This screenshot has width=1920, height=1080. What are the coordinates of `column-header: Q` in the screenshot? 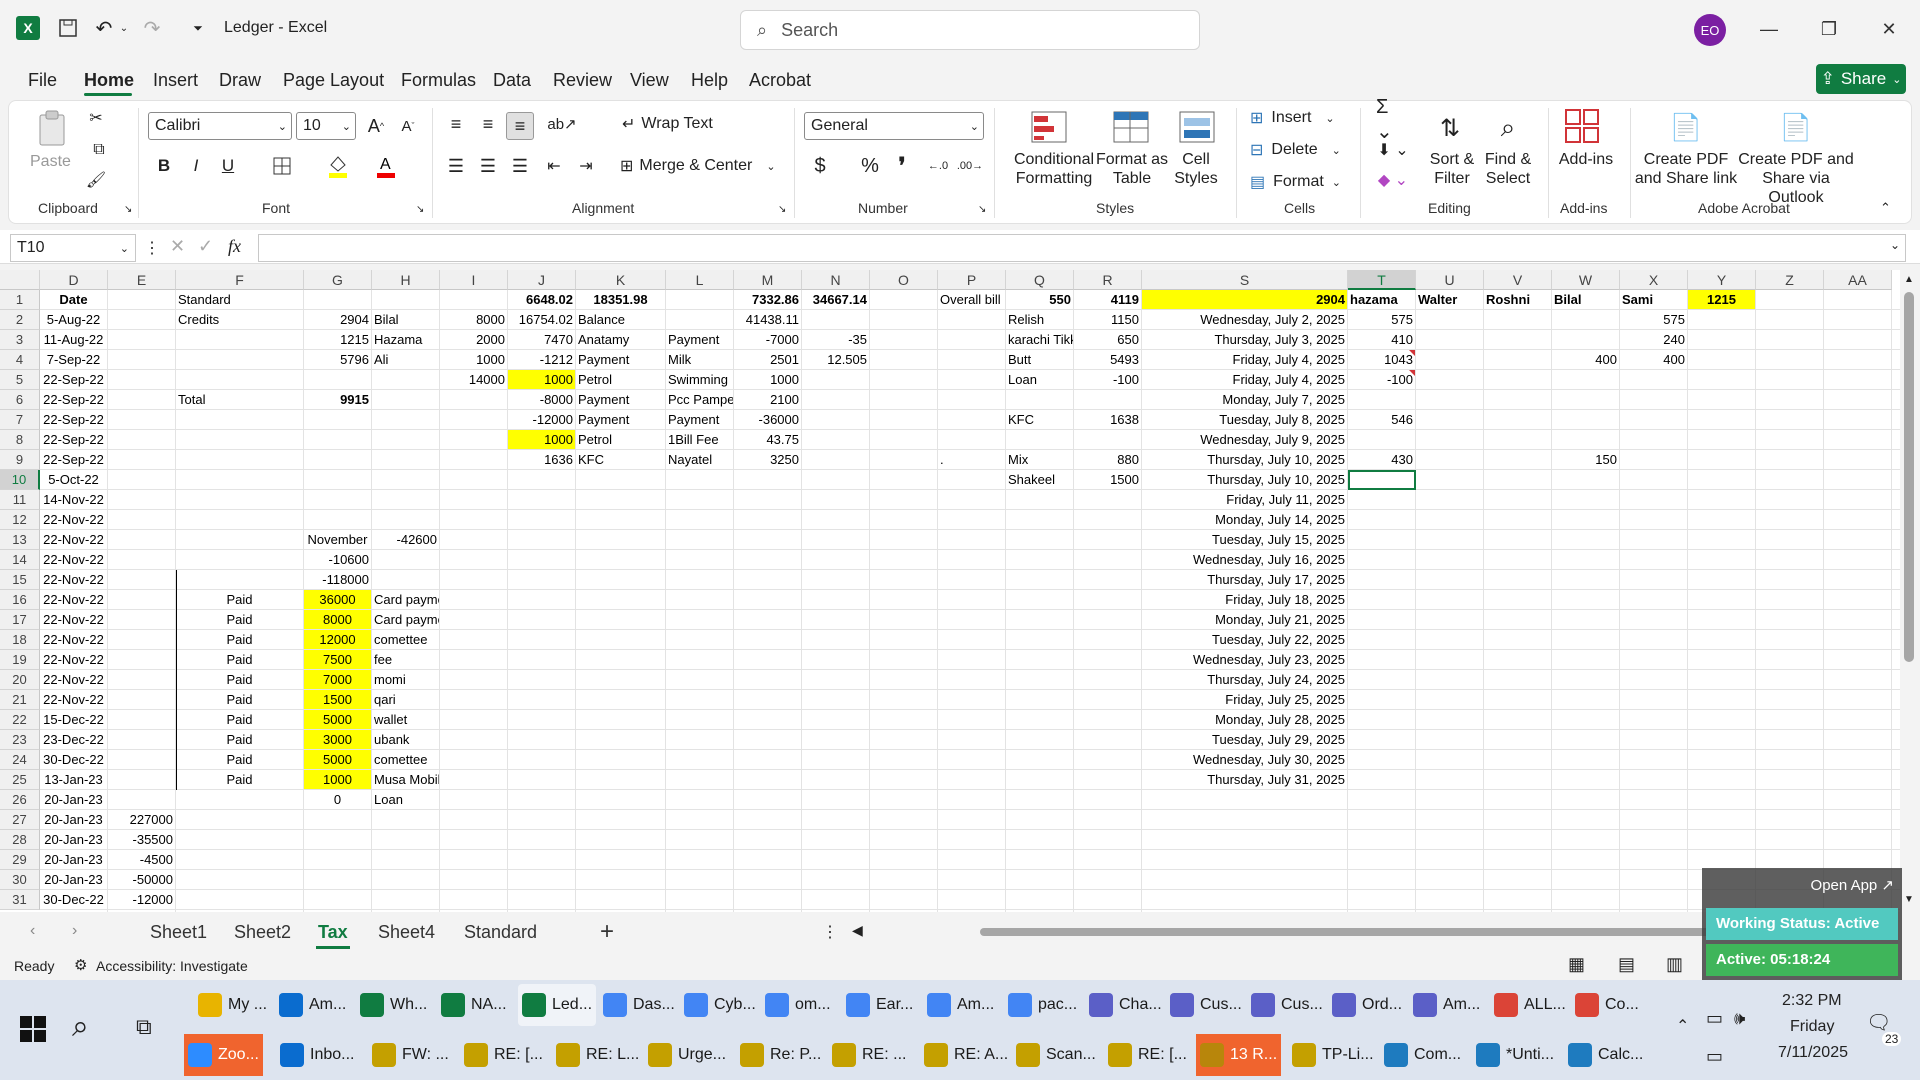 It's located at (1040, 280).